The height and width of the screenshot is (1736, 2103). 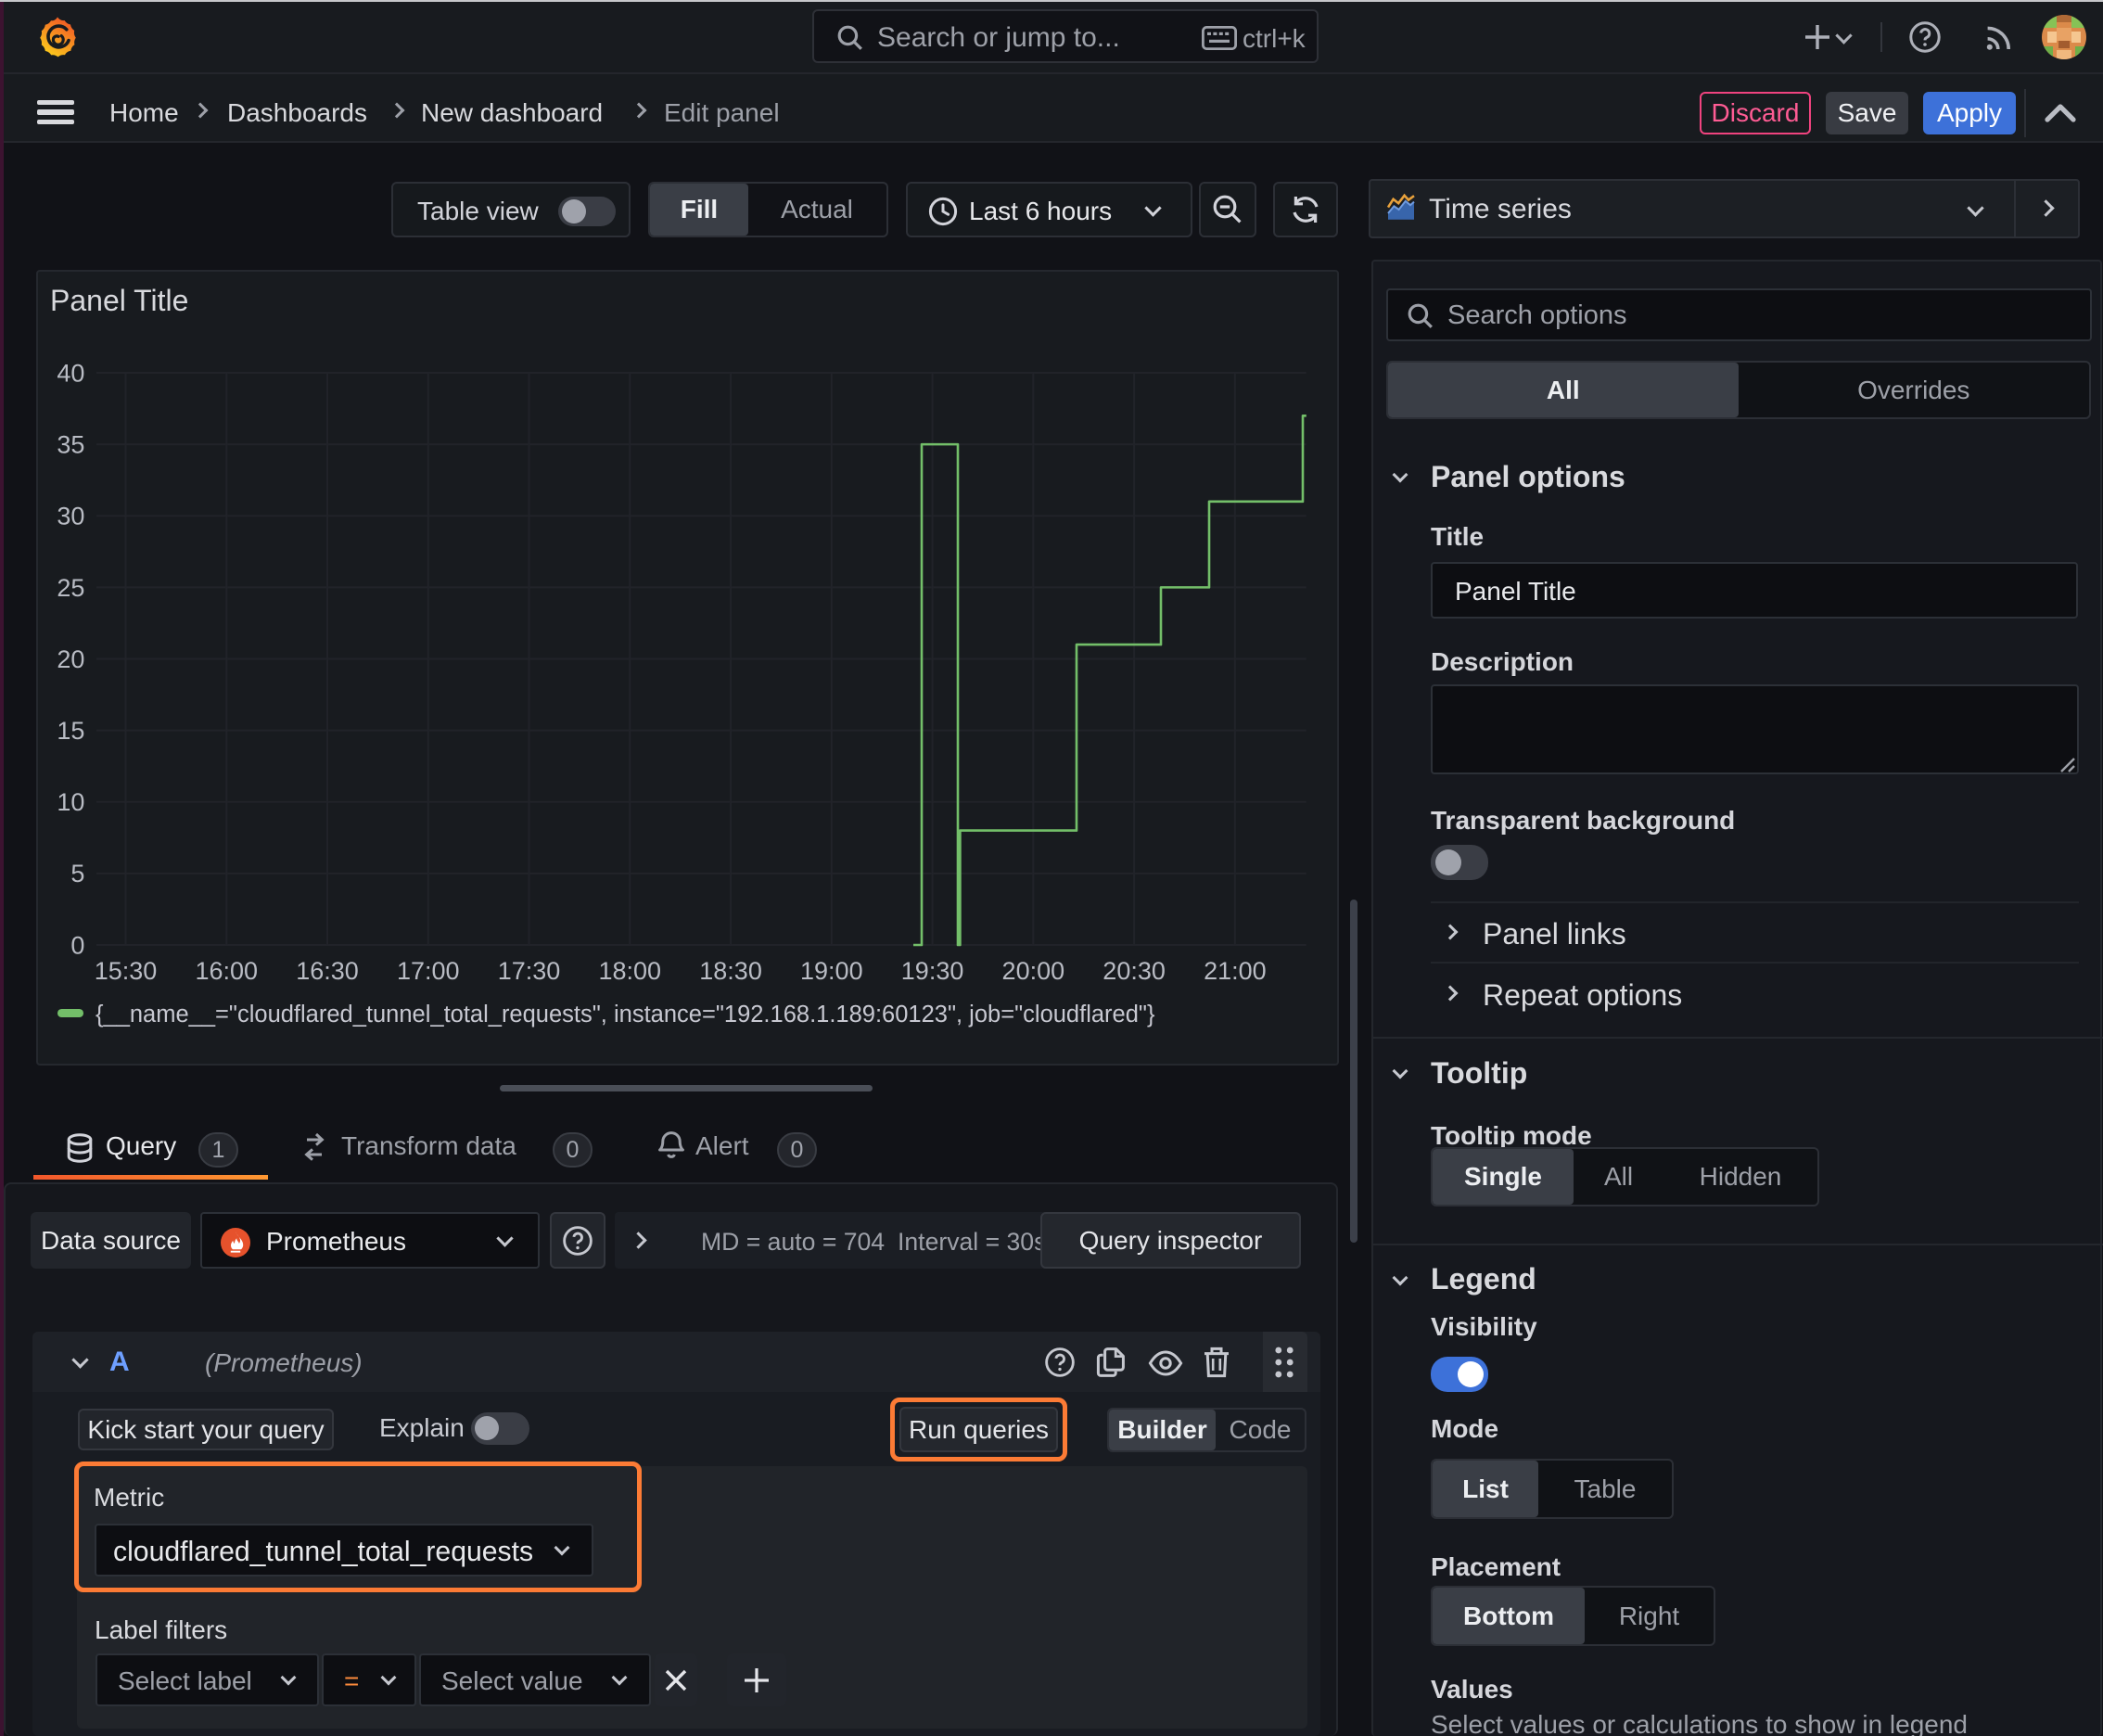 I want to click on svg-text: 16:00, so click(x=226, y=971).